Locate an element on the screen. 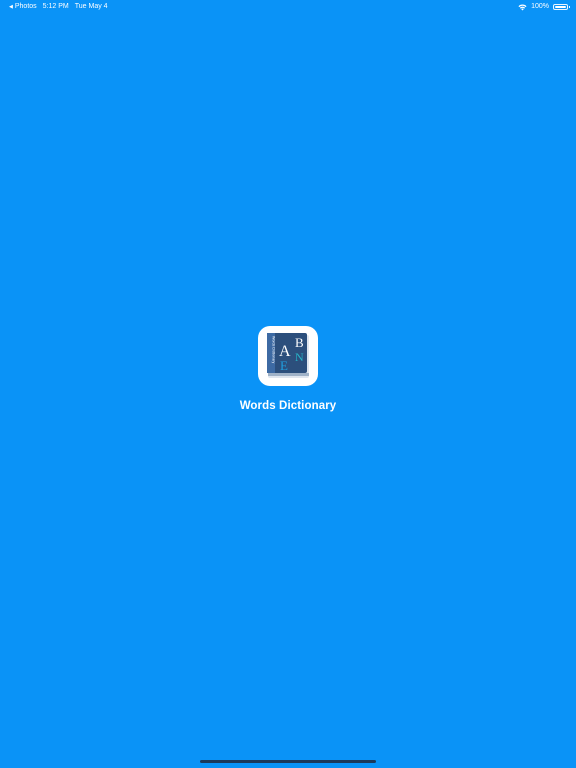 This screenshot has height=768, width=576. battery-icon is located at coordinates (561, 7).